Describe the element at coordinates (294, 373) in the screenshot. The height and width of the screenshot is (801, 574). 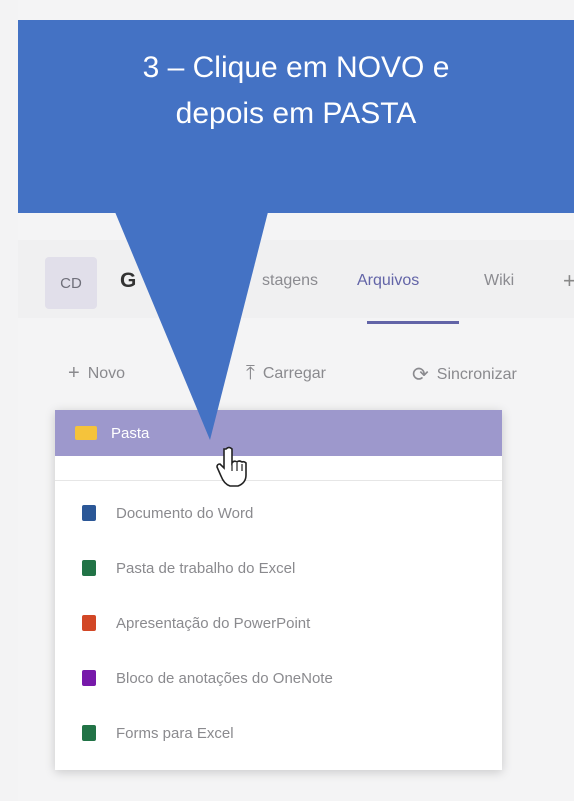
I see `upload-button-label: Carregar` at that location.